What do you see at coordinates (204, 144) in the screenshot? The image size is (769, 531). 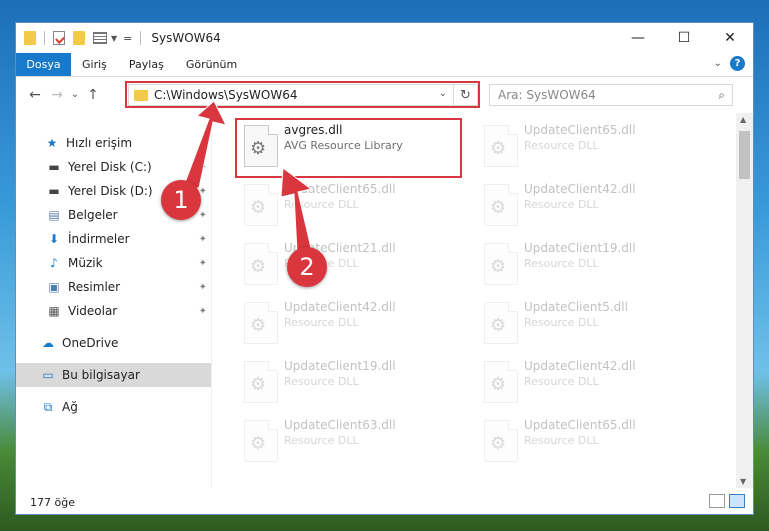 I see `arrow-to-address` at bounding box center [204, 144].